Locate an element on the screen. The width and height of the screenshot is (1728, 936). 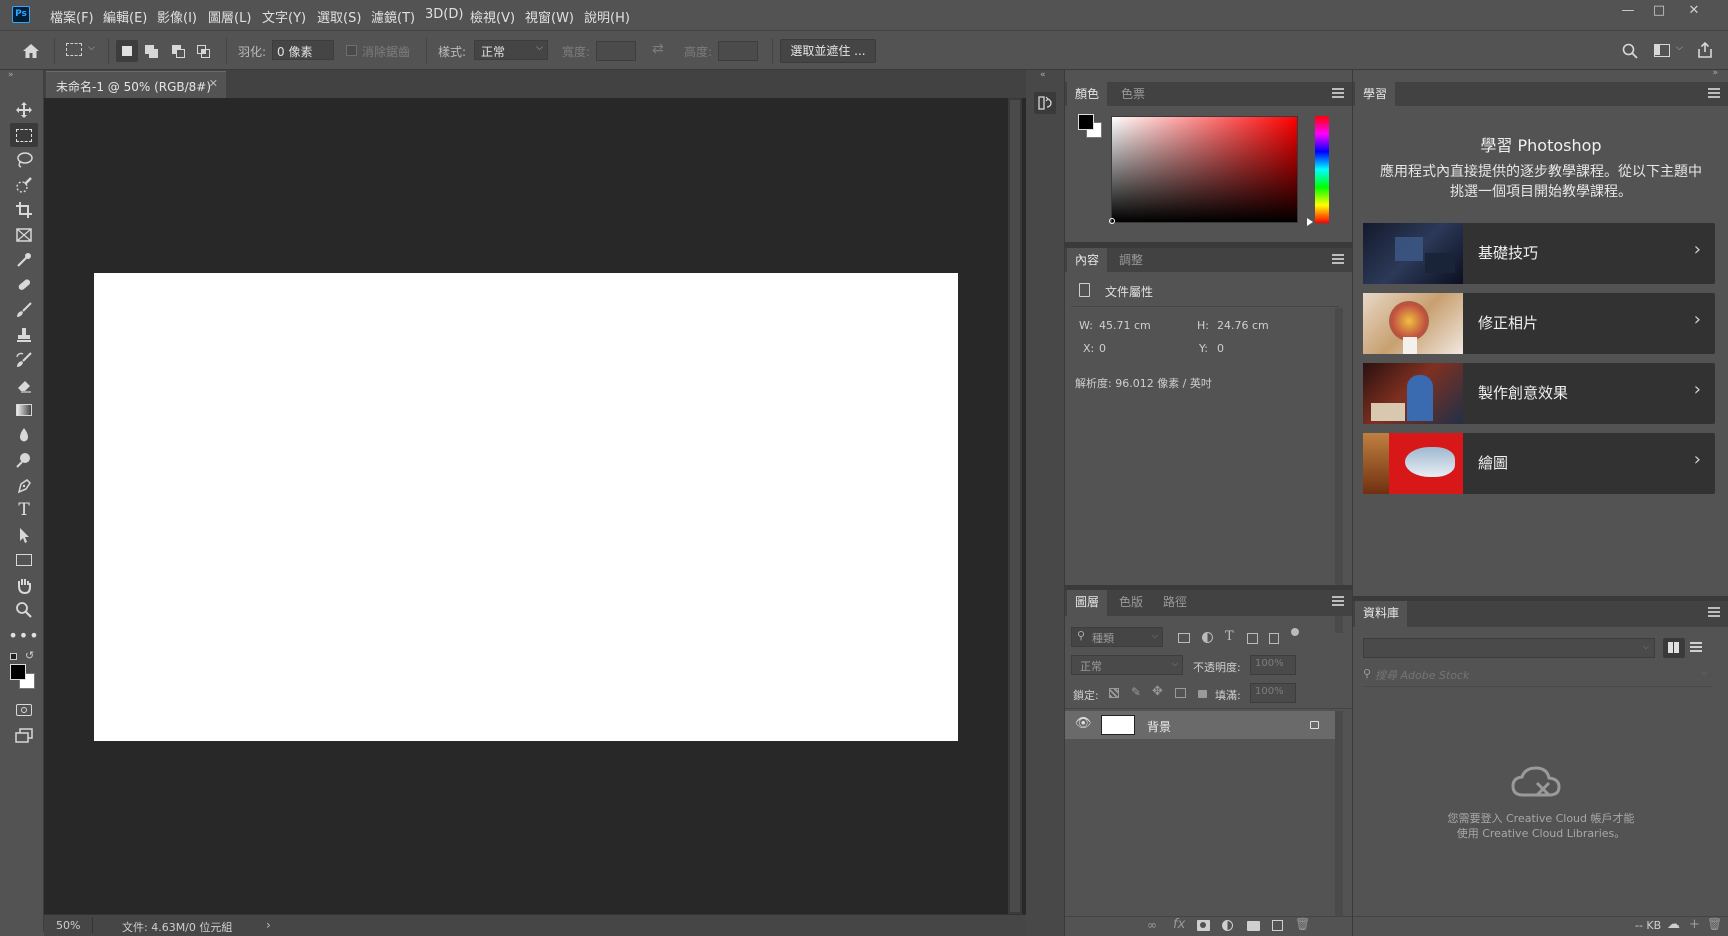
new-selection-icon is located at coordinates (127, 51).